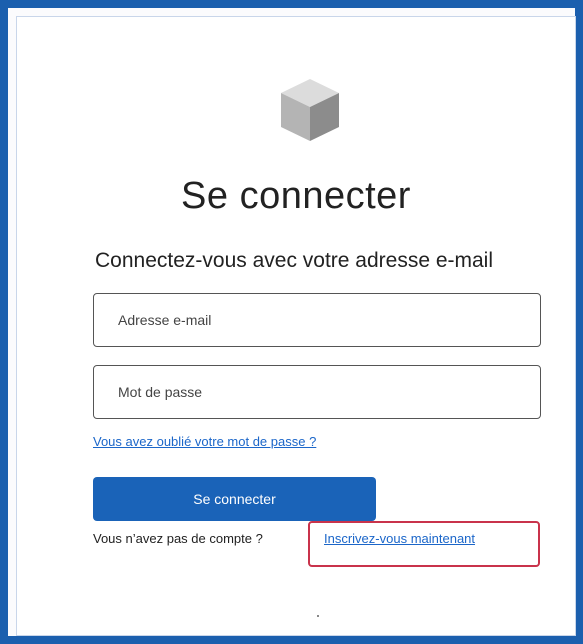  Describe the element at coordinates (178, 538) in the screenshot. I see `no-account-text: Vous n’avez pas de compte ?` at that location.